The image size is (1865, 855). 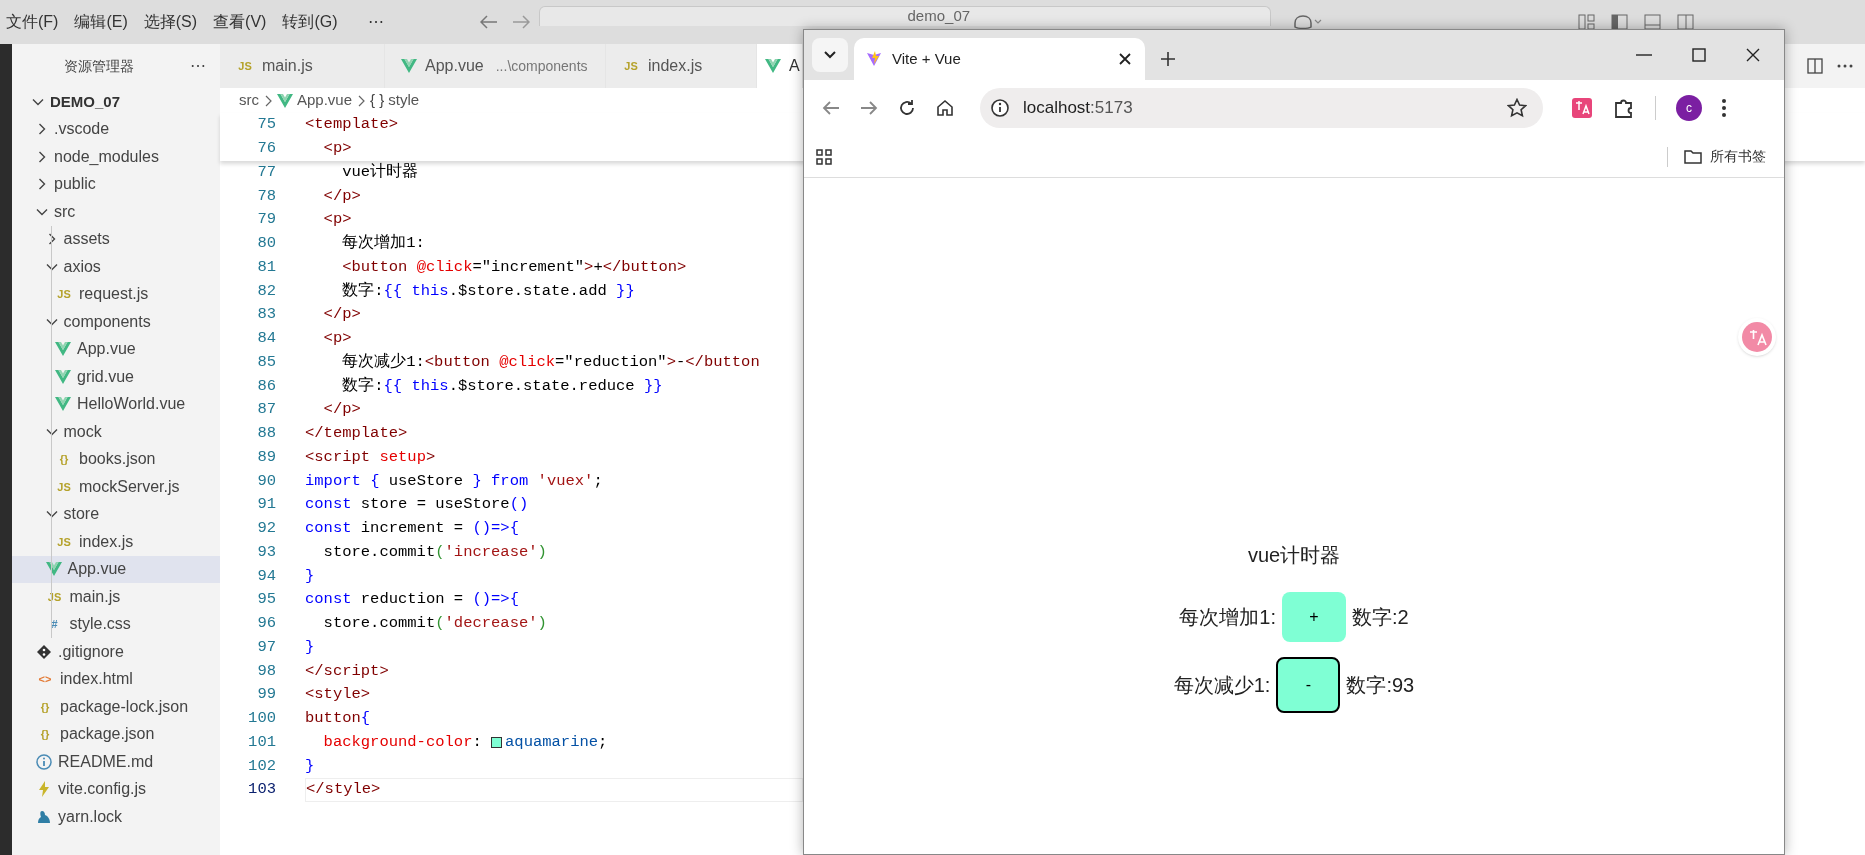 I want to click on secondary-sidebar-icon, so click(x=1685, y=22).